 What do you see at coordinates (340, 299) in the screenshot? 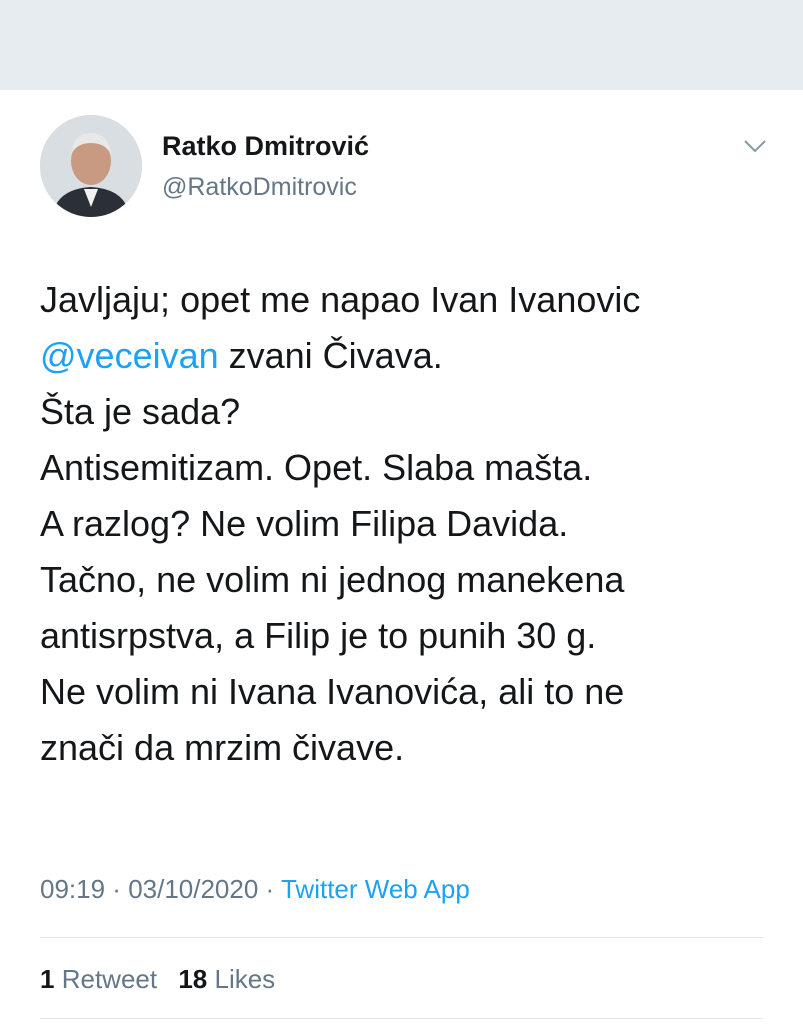
I see `tweet-line: Javljaju; opet me napao Ivan Ivanovic` at bounding box center [340, 299].